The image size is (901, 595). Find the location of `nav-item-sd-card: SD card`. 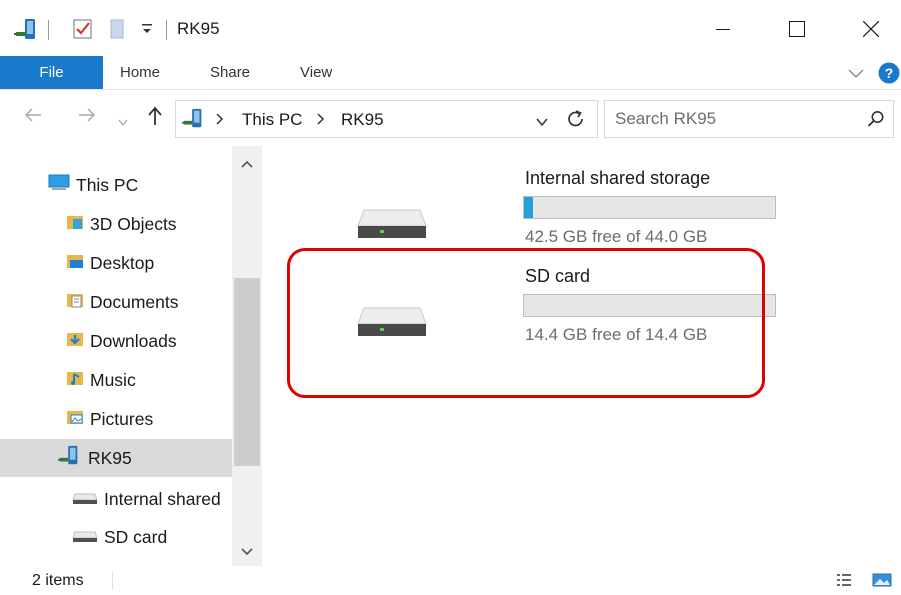

nav-item-sd-card: SD card is located at coordinates (116, 537).